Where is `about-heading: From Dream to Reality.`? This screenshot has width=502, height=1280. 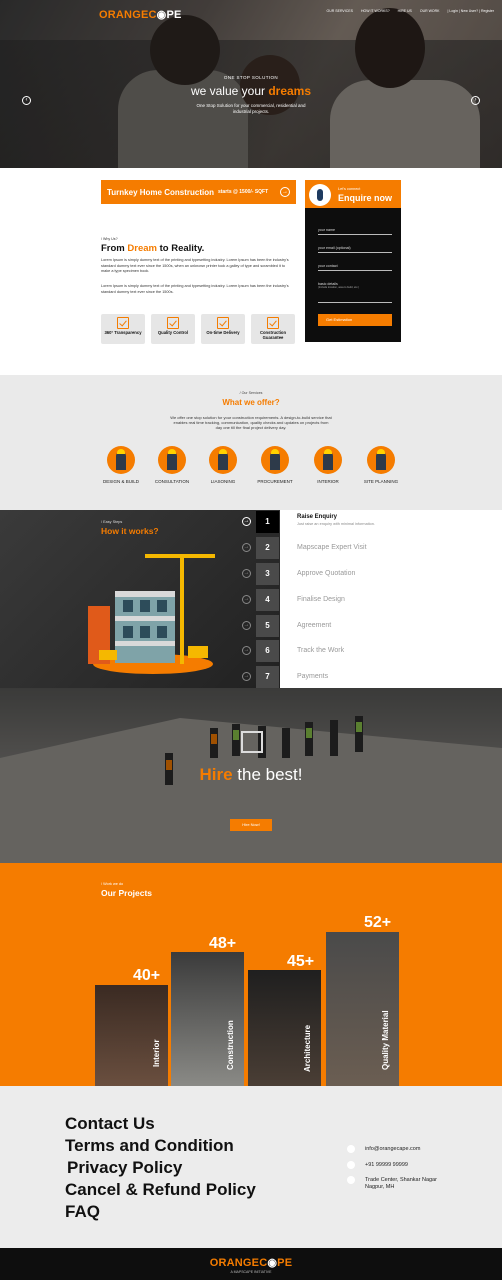
about-heading: From Dream to Reality. is located at coordinates (153, 248).